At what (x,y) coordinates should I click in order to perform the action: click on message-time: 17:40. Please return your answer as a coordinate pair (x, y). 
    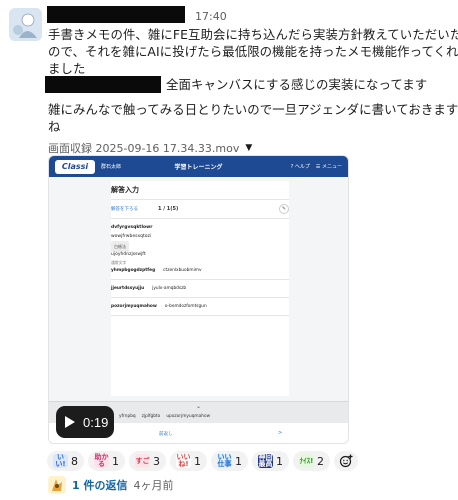
    Looking at the image, I should click on (211, 16).